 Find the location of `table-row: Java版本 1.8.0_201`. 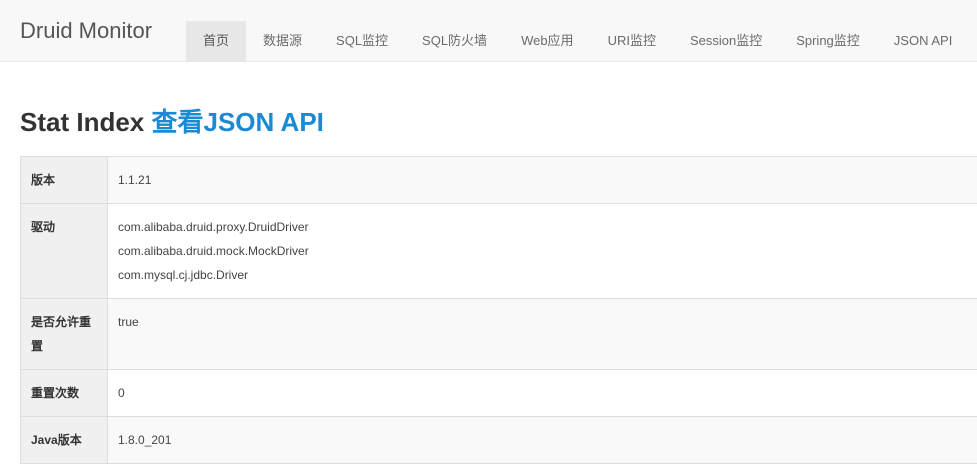

table-row: Java版本 1.8.0_201 is located at coordinates (499, 440).